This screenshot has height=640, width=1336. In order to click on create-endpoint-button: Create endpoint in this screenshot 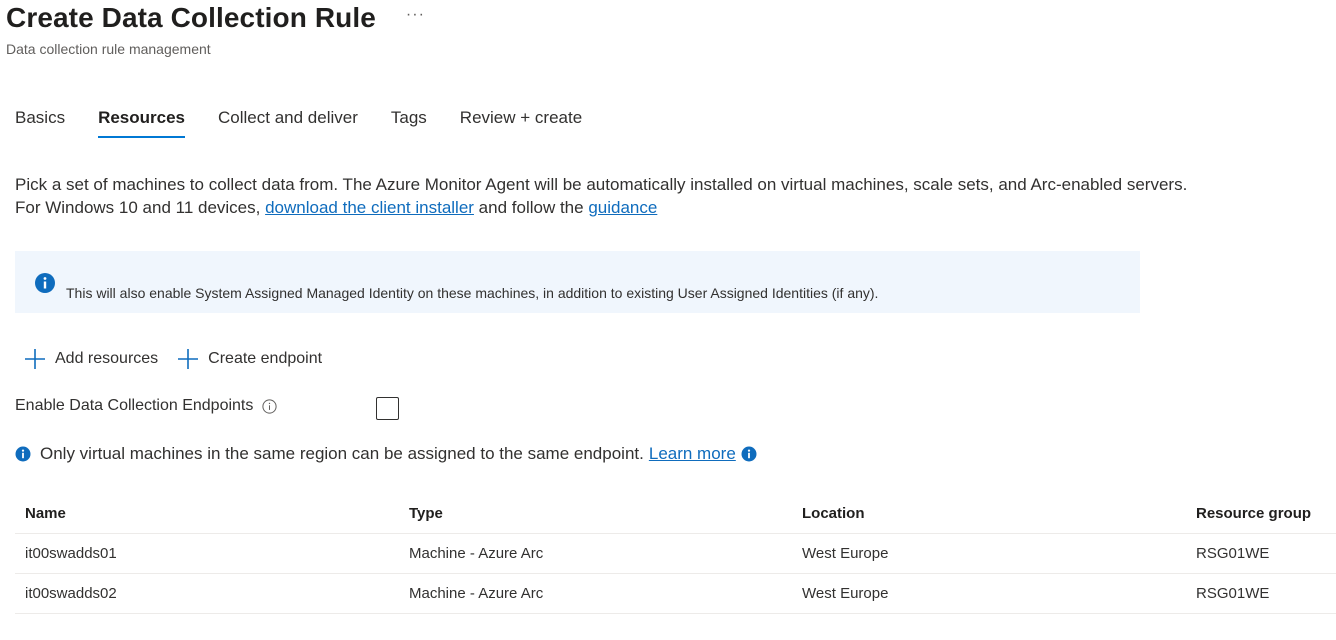, I will do `click(249, 359)`.